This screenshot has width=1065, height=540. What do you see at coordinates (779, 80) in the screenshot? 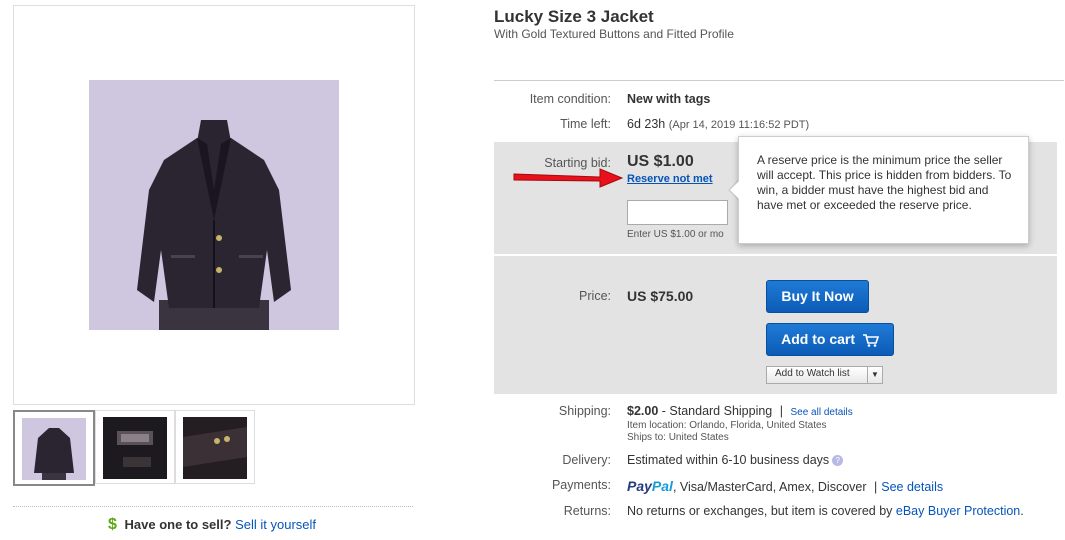
I see `title-divider` at bounding box center [779, 80].